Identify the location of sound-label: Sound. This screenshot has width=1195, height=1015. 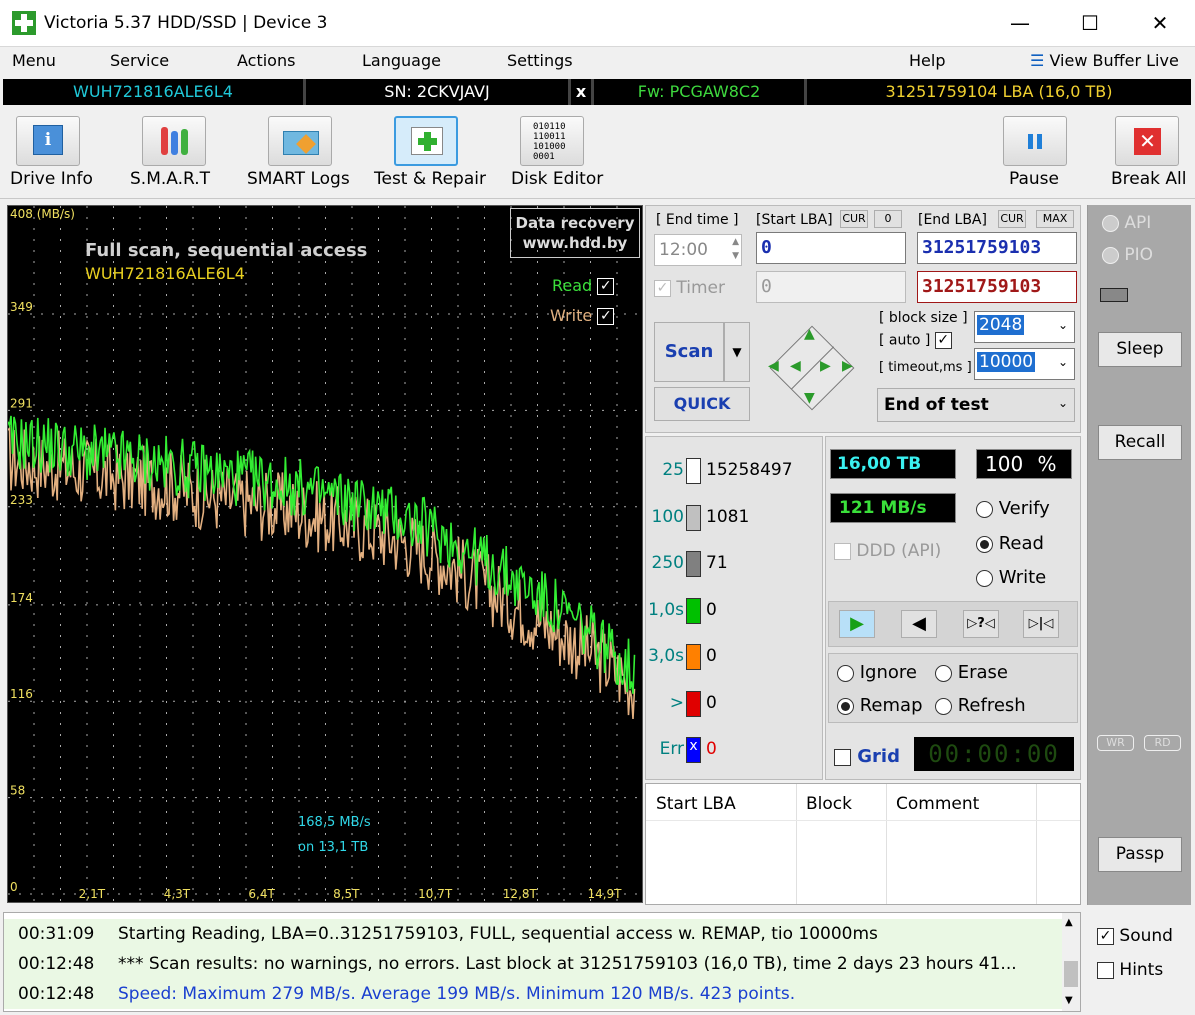
(1146, 936).